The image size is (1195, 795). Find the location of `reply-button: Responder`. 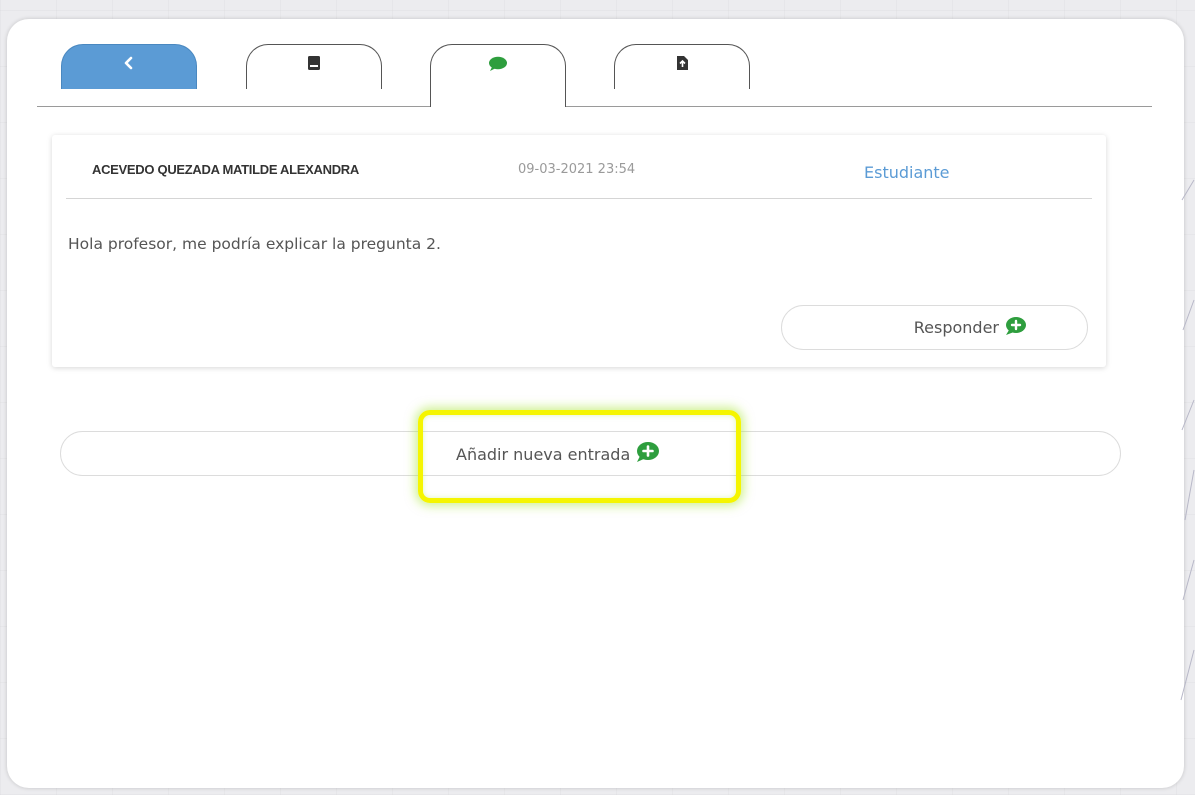

reply-button: Responder is located at coordinates (934, 327).